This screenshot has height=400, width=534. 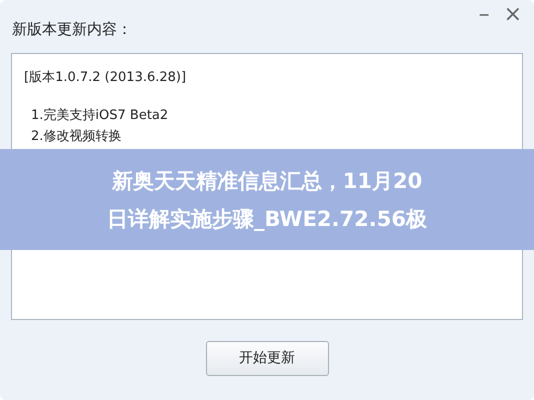 I want to click on window-title: 新版本更新内容：, so click(x=72, y=29).